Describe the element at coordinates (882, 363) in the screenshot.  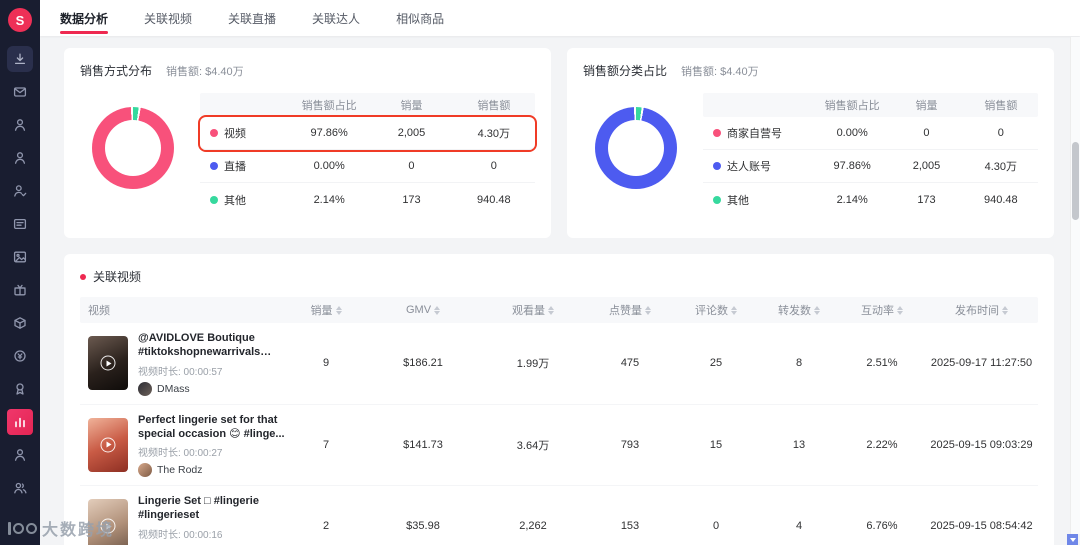
I see `engagement-value: 2.51%` at that location.